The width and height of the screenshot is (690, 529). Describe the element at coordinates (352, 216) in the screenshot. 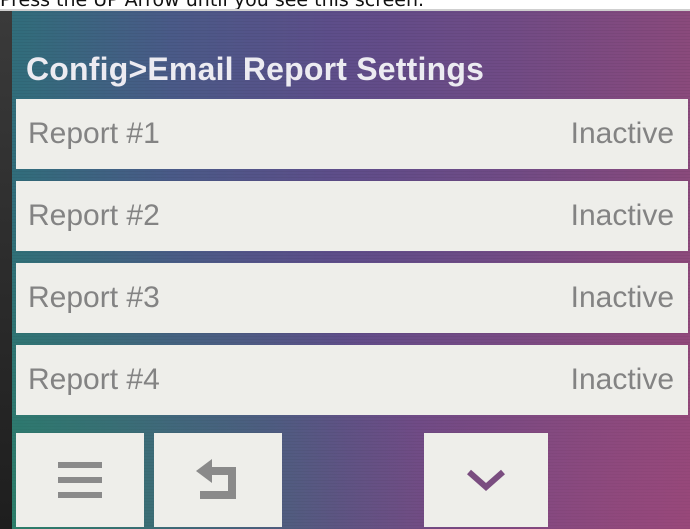

I see `report-row-2: Report #2 Inactive` at that location.